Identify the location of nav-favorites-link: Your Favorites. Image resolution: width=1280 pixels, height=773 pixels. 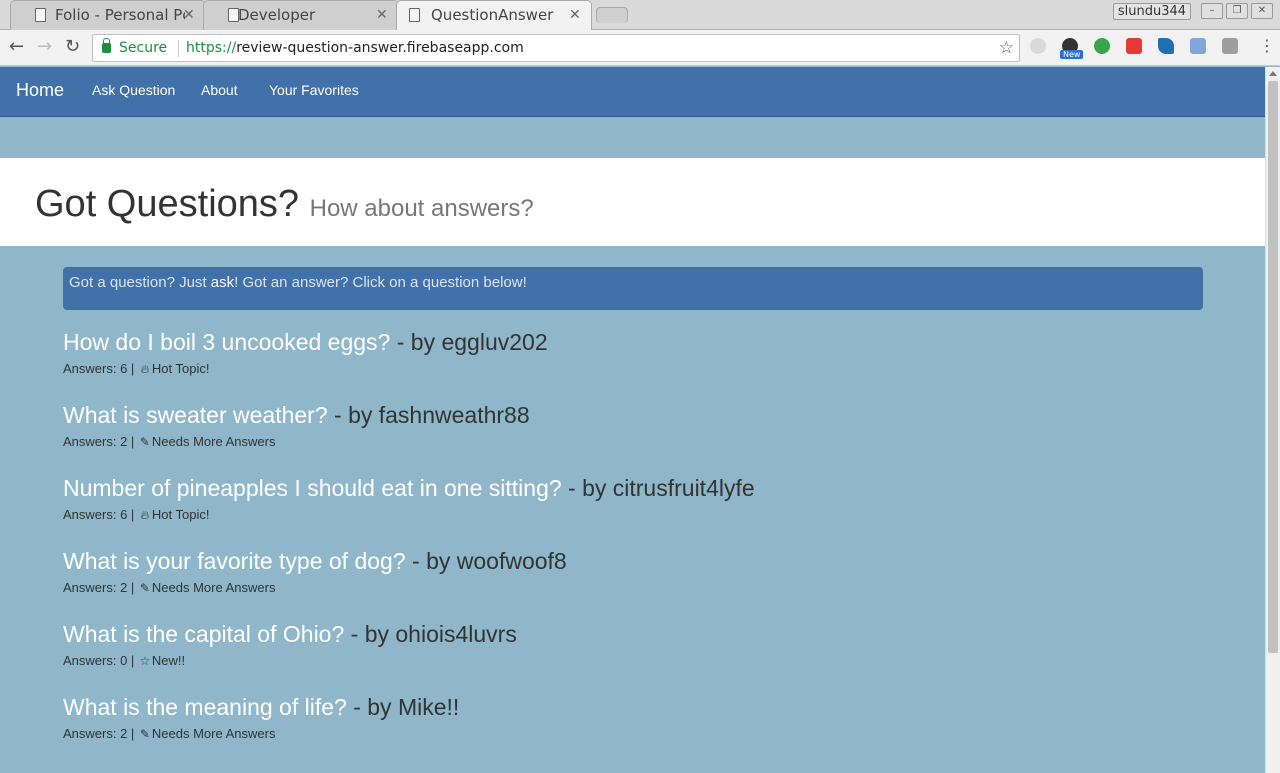
(314, 90).